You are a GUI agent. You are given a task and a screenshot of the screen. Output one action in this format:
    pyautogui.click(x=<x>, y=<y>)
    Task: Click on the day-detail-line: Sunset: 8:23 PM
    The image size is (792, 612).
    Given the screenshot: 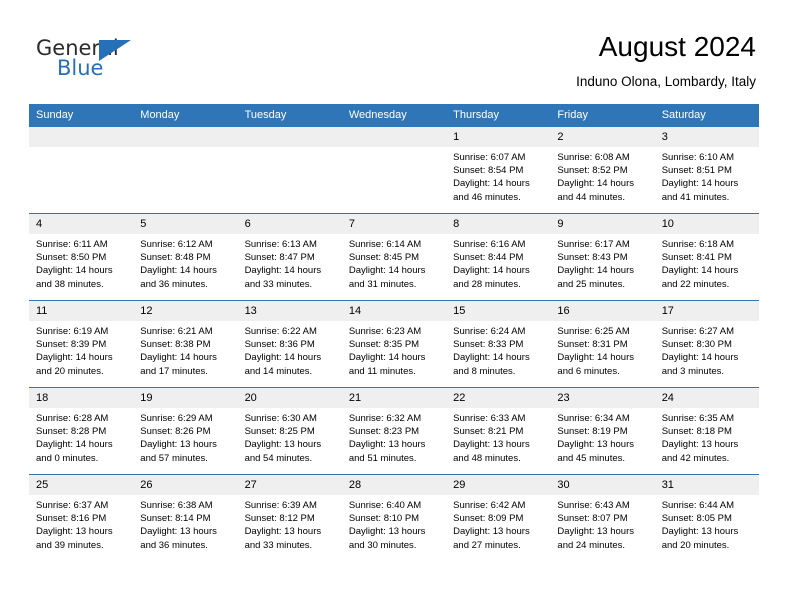 What is the action you would take?
    pyautogui.click(x=384, y=432)
    